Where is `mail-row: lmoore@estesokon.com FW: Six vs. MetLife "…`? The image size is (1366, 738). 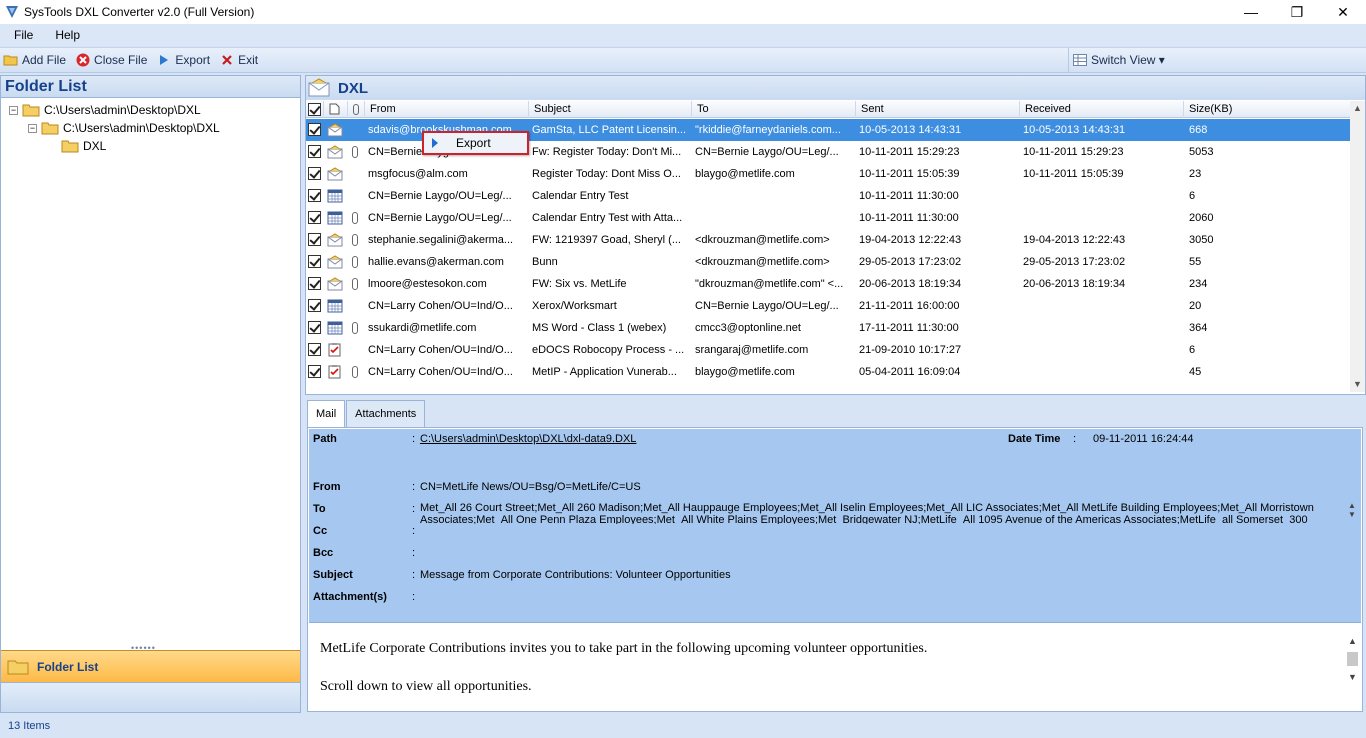
mail-row: lmoore@estesokon.com FW: Six vs. MetLife "… is located at coordinates (828, 284).